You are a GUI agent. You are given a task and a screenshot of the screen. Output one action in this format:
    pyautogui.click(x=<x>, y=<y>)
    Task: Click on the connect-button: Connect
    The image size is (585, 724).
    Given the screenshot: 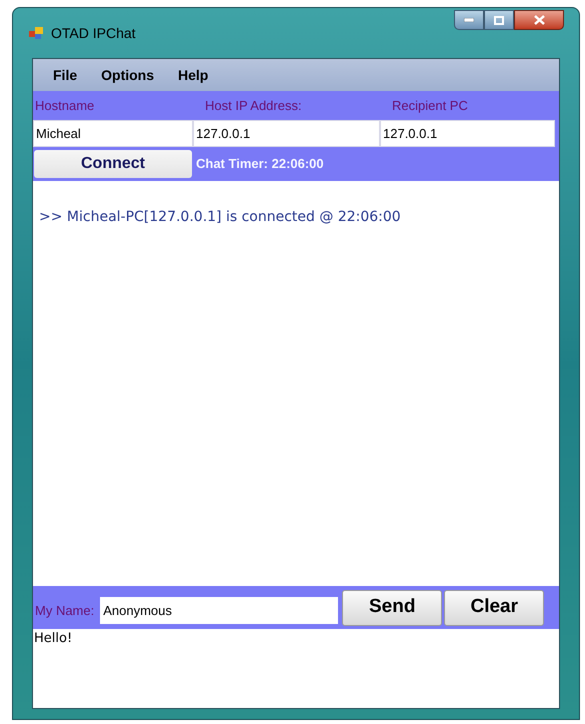 What is the action you would take?
    pyautogui.click(x=113, y=164)
    